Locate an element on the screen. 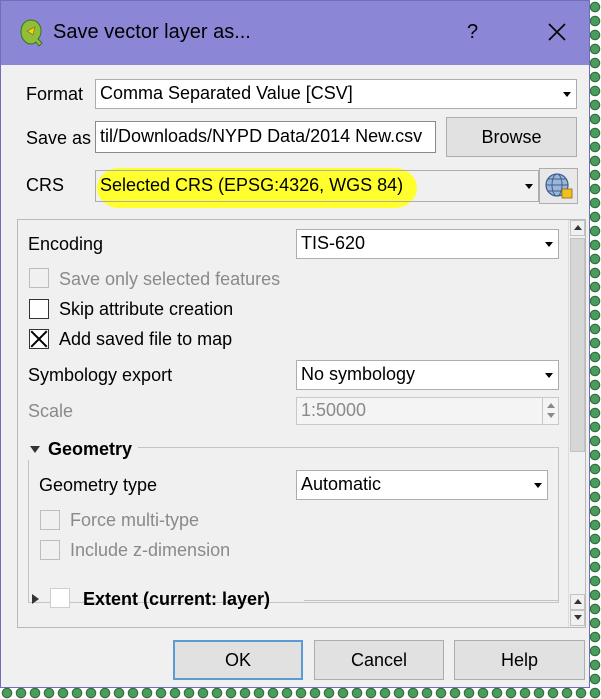 This screenshot has height=699, width=601. crs-label: CRS is located at coordinates (45, 185).